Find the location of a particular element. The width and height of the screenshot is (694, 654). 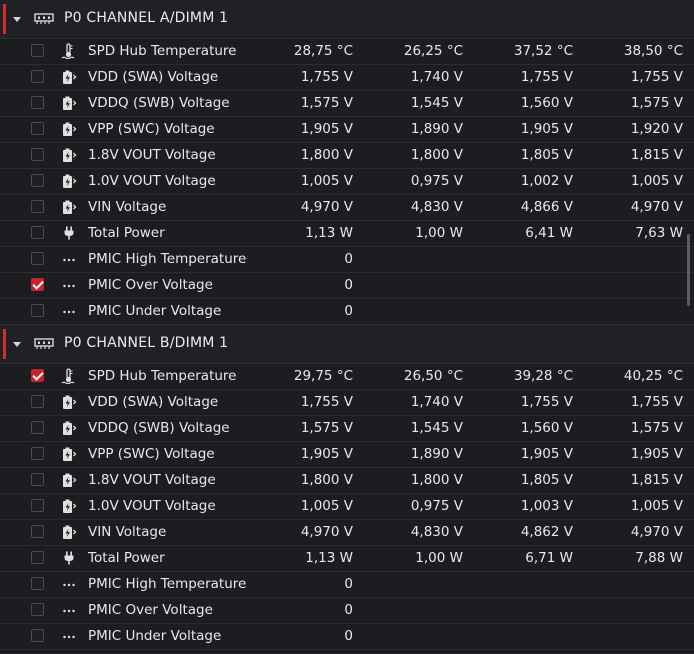

sensor-row: VIN Voltage 4,970 V 4,830 V 4,866 V 4,970 V is located at coordinates (347, 208).